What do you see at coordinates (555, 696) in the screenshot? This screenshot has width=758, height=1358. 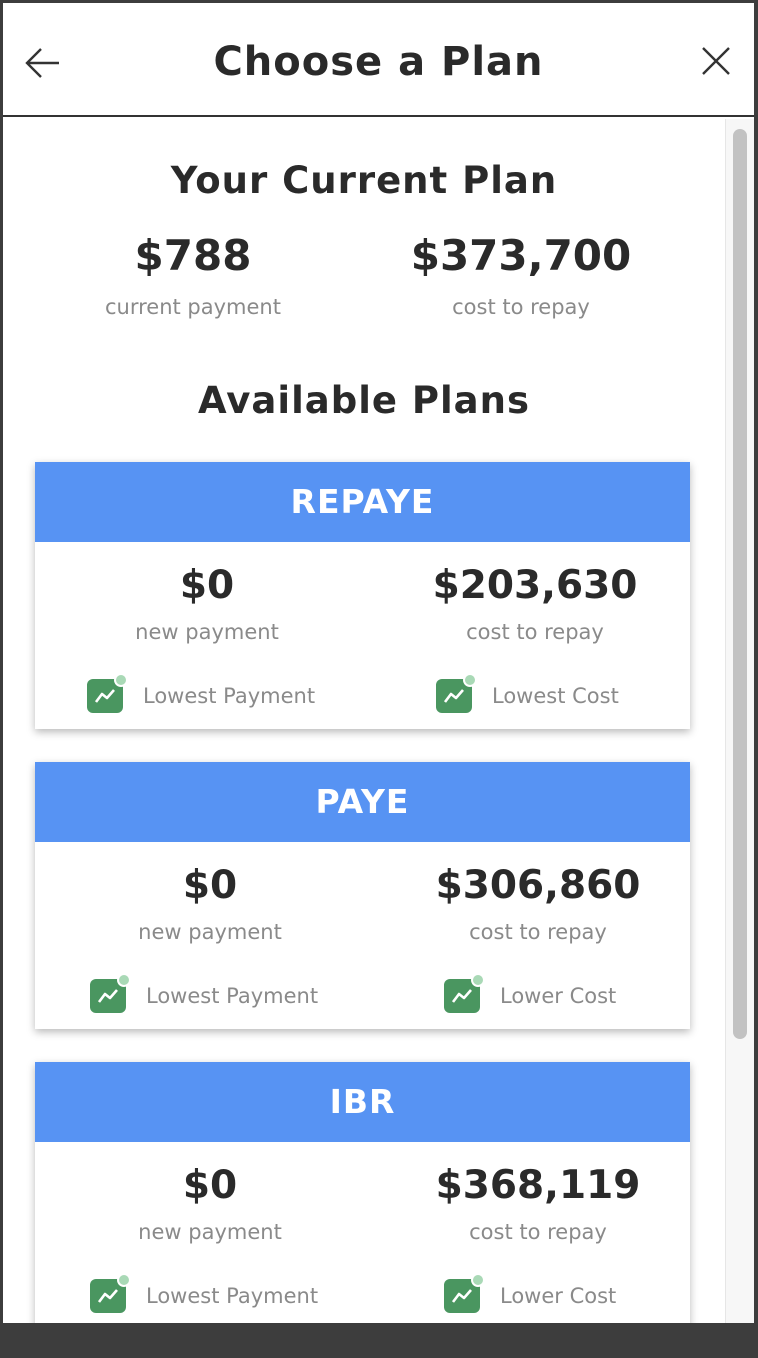 I see `badge-label: Lowest Cost` at bounding box center [555, 696].